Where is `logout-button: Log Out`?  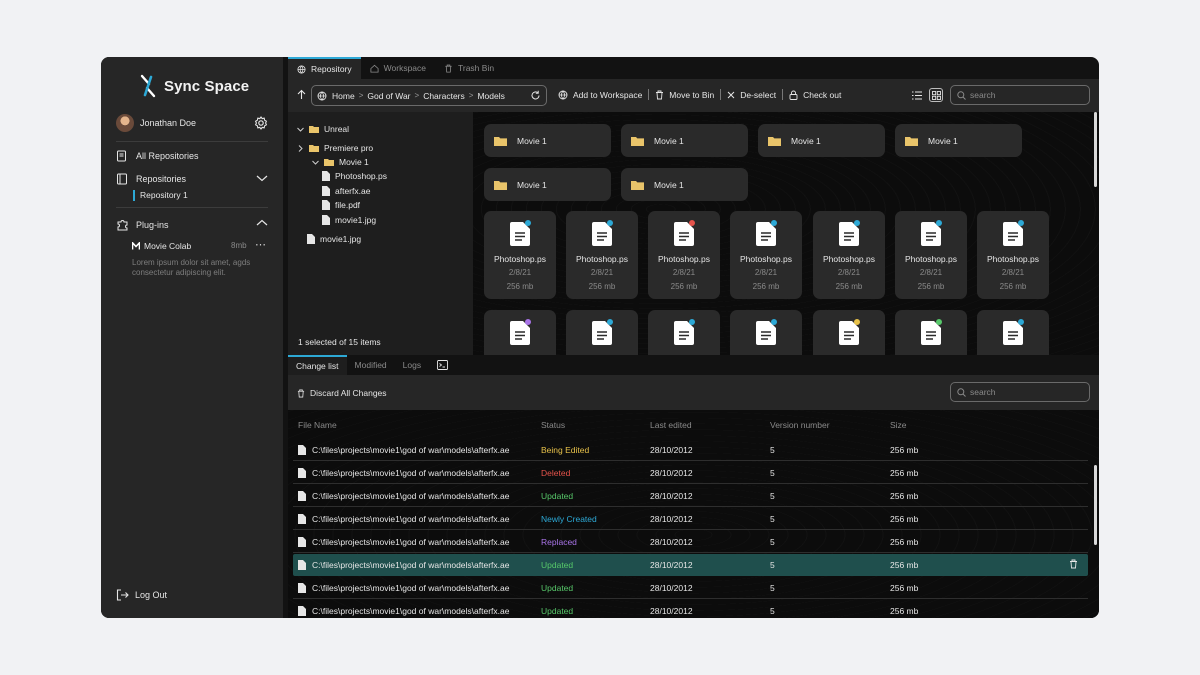 logout-button: Log Out is located at coordinates (141, 595).